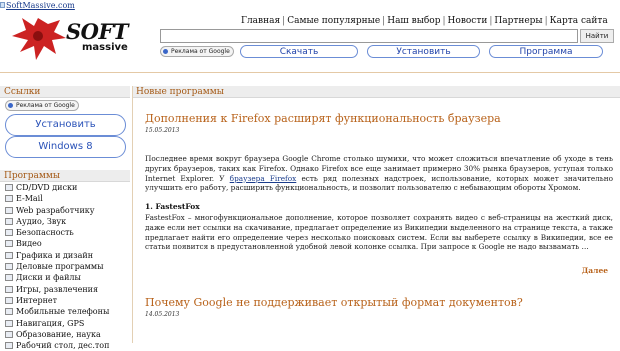 This screenshot has width=620, height=351. What do you see at coordinates (423, 51) in the screenshot?
I see `install-ad-button: Установить` at bounding box center [423, 51].